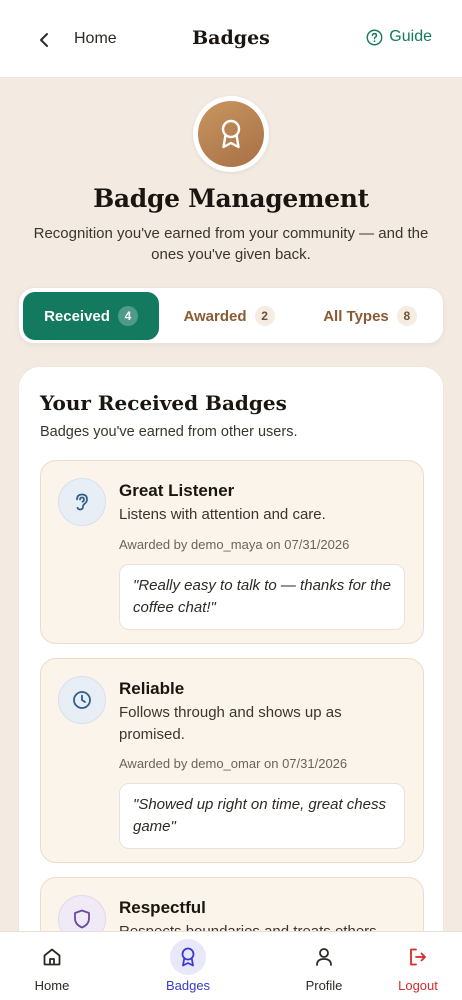  I want to click on bottom-nav: Home Badges Profile Logout, so click(231, 965).